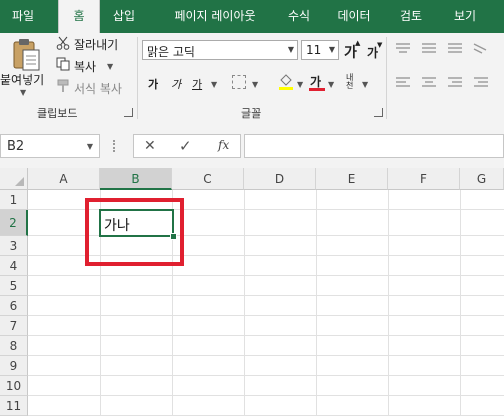 This screenshot has height=416, width=504. I want to click on tab-data: 데이터, so click(354, 16).